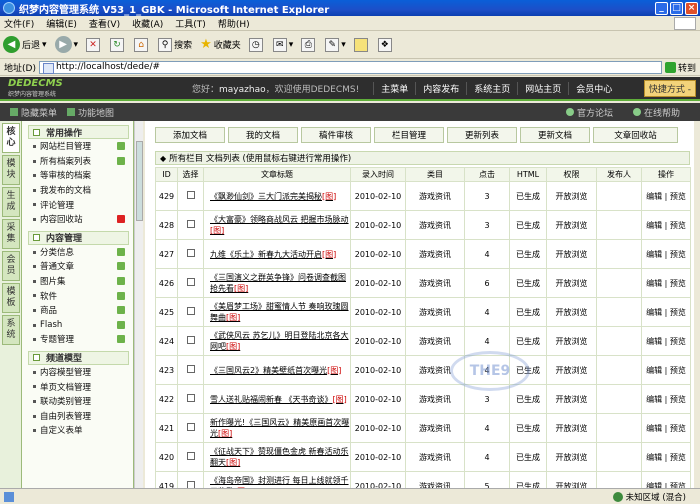  I want to click on row-title-text: 《三国风云2》精美壁纸首次曝光, so click(268, 370).